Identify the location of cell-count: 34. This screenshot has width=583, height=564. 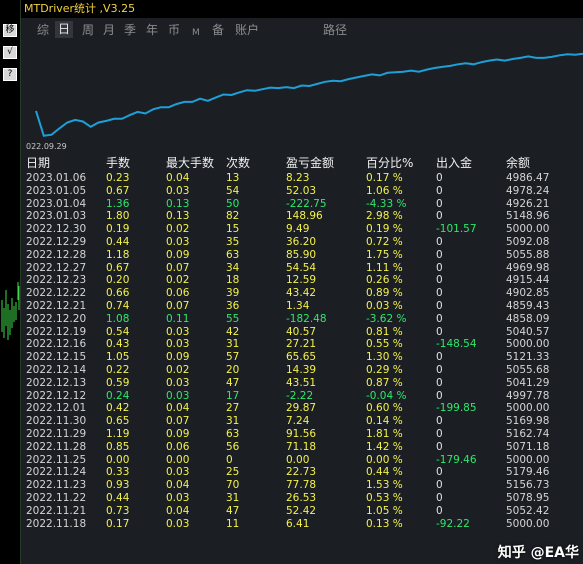
(233, 267).